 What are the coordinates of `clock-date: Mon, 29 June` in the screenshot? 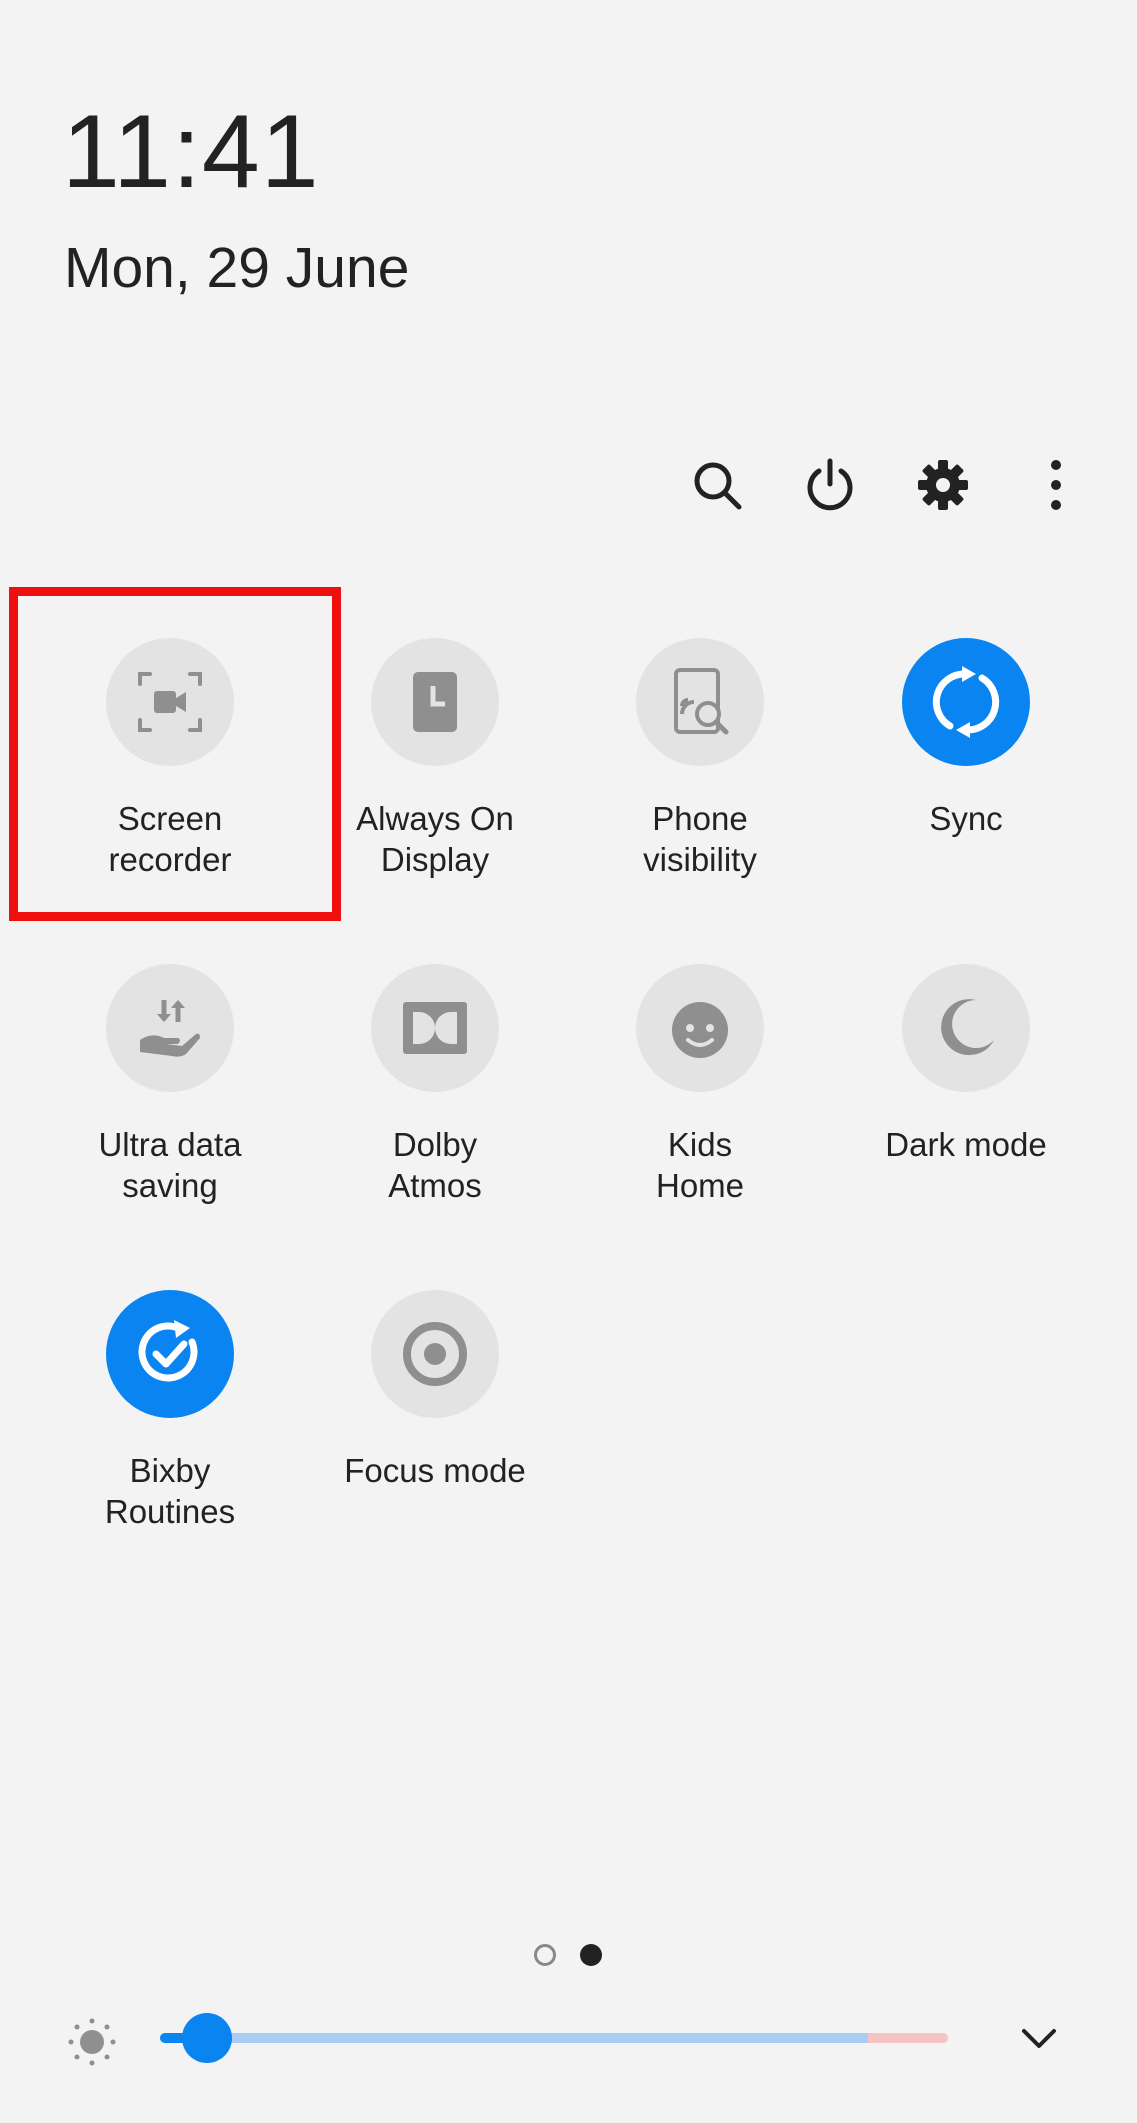 It's located at (237, 268).